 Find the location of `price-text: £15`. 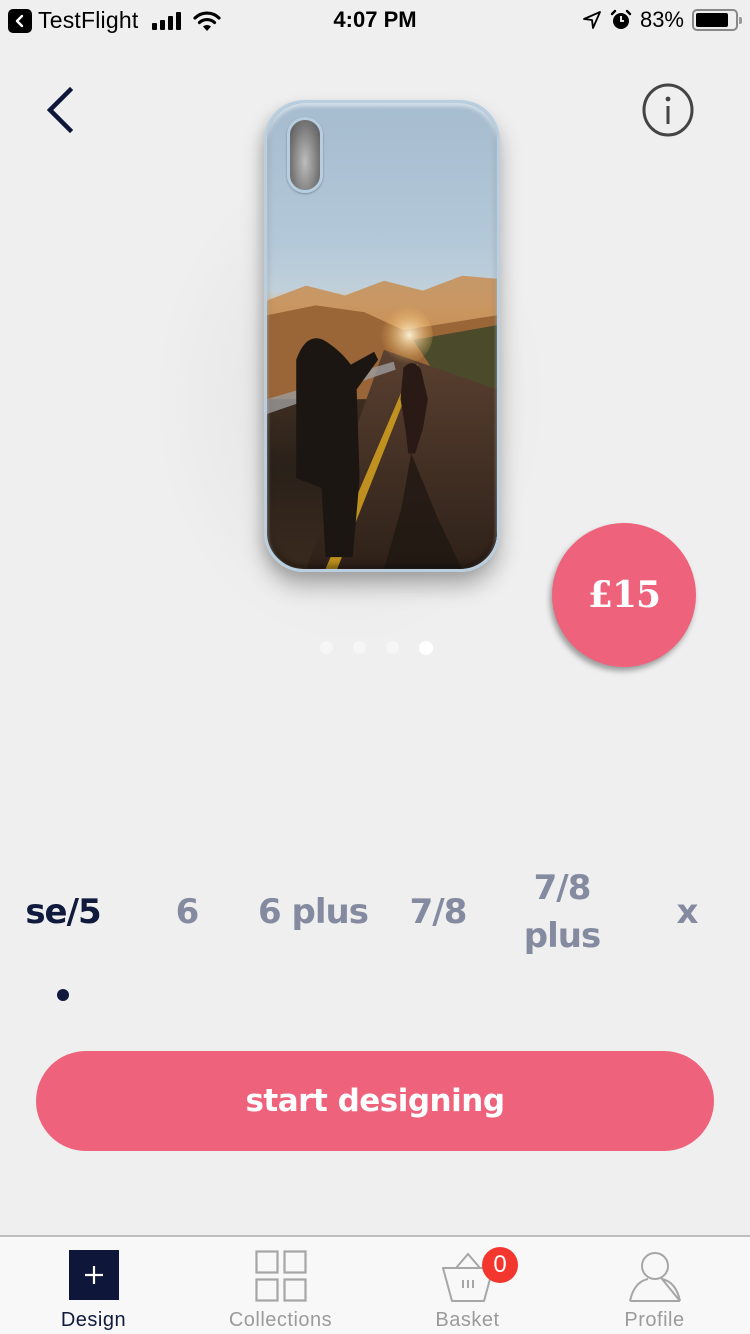

price-text: £15 is located at coordinates (624, 595).